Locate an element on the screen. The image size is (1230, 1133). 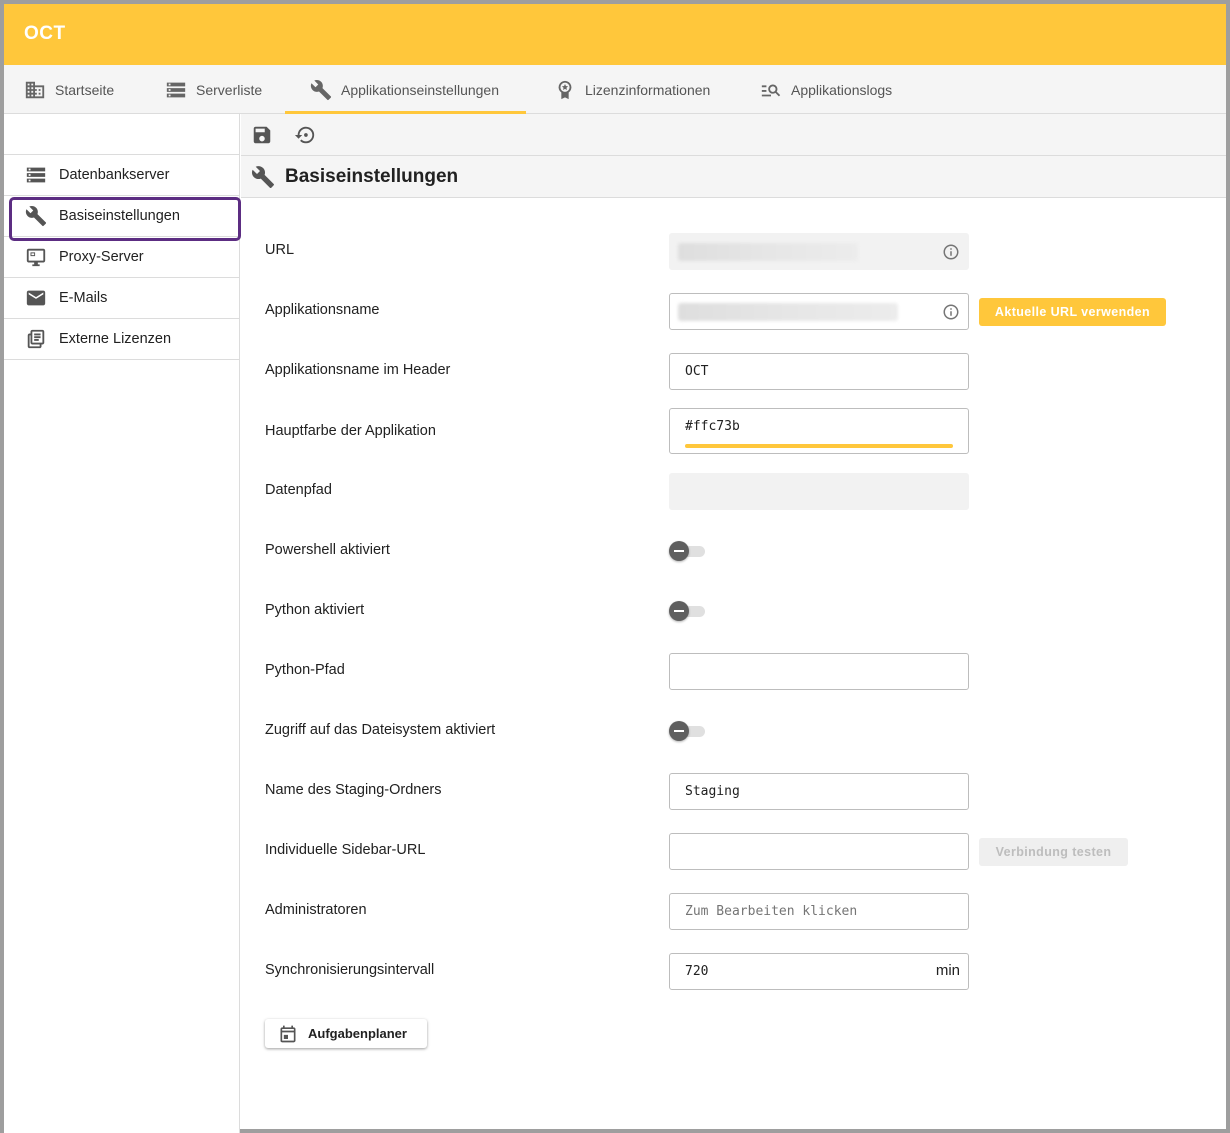
database-server-icon is located at coordinates (36, 175).